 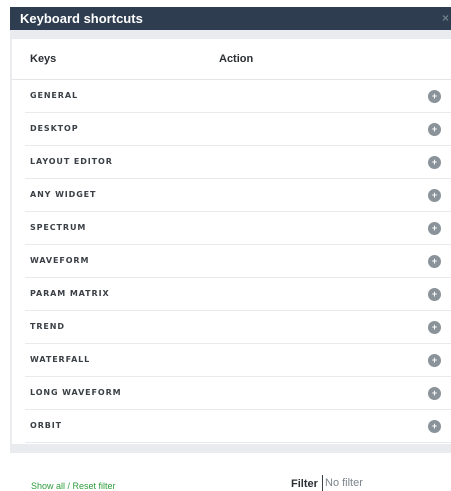 I want to click on shortcut-group-label: TREND, so click(x=47, y=326).